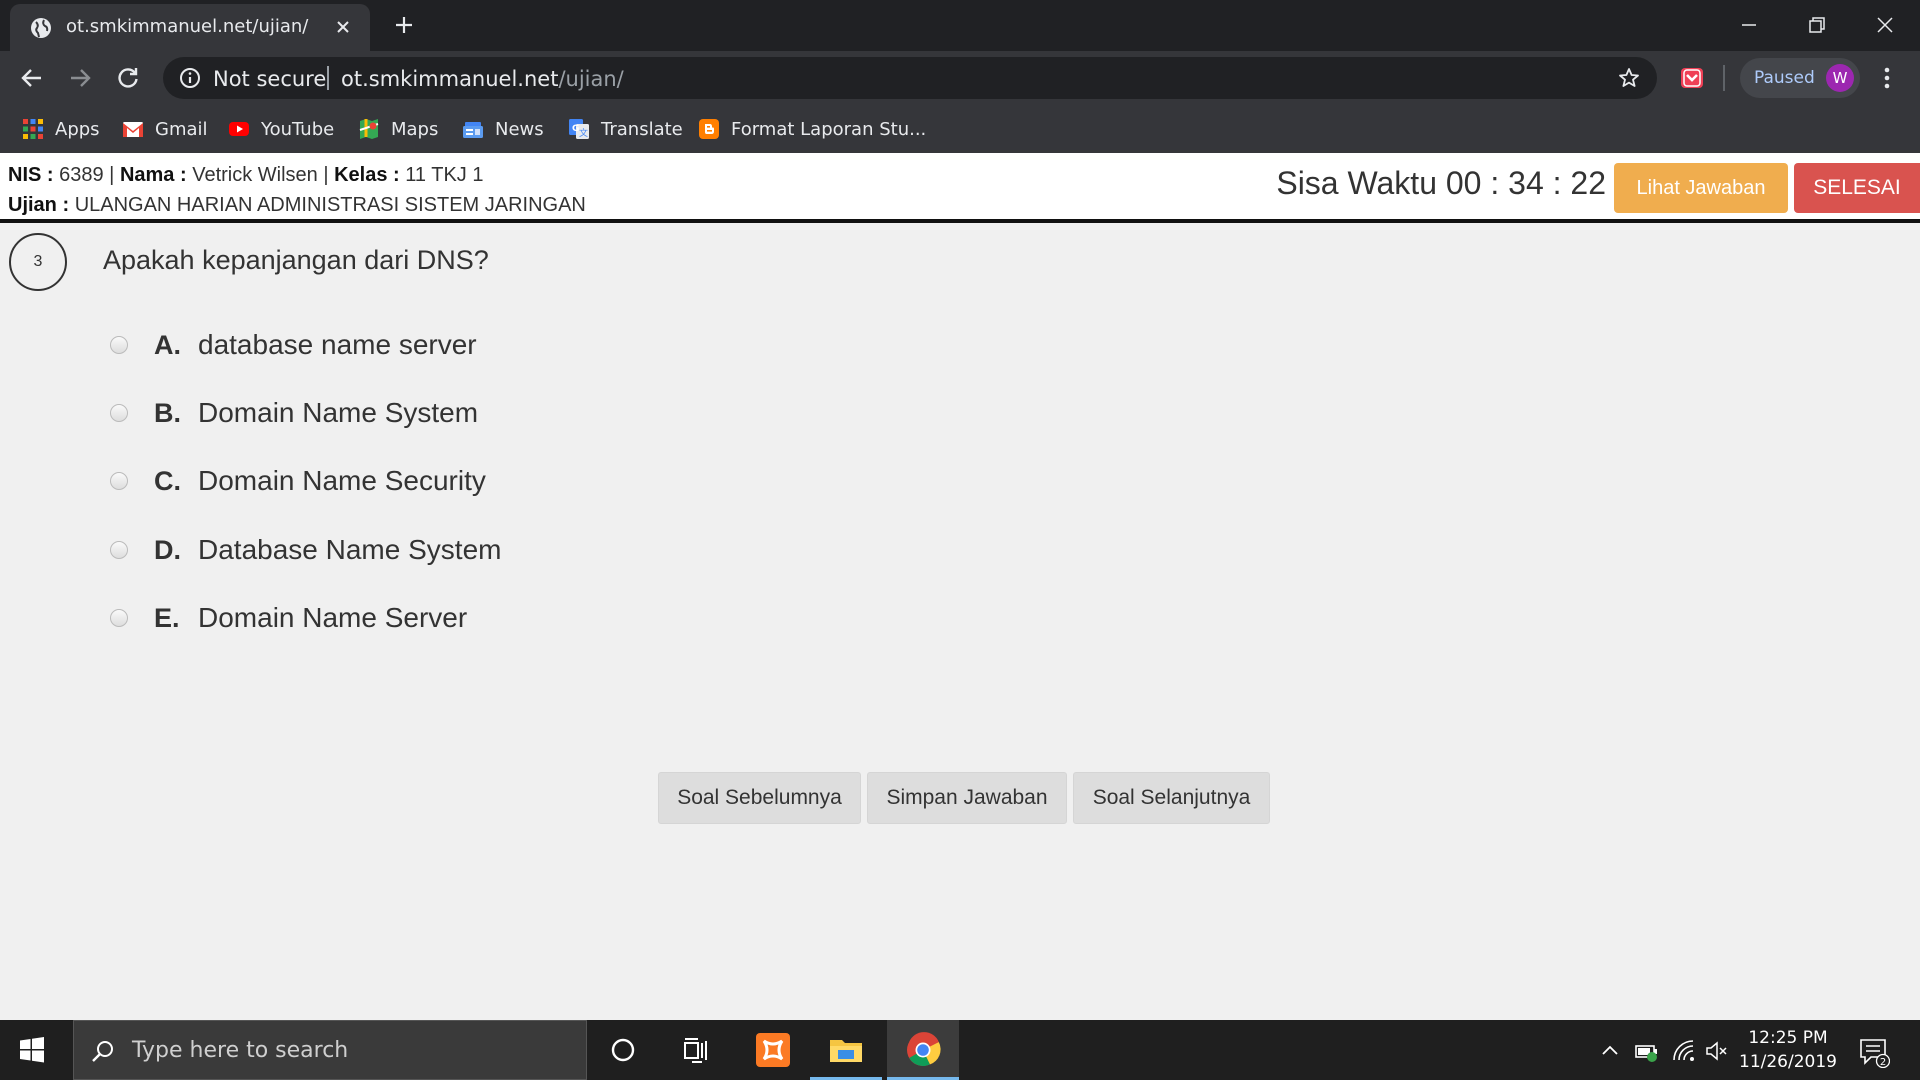 Image resolution: width=1920 pixels, height=1080 pixels. Describe the element at coordinates (77, 129) in the screenshot. I see `bookmark-label: Apps` at that location.